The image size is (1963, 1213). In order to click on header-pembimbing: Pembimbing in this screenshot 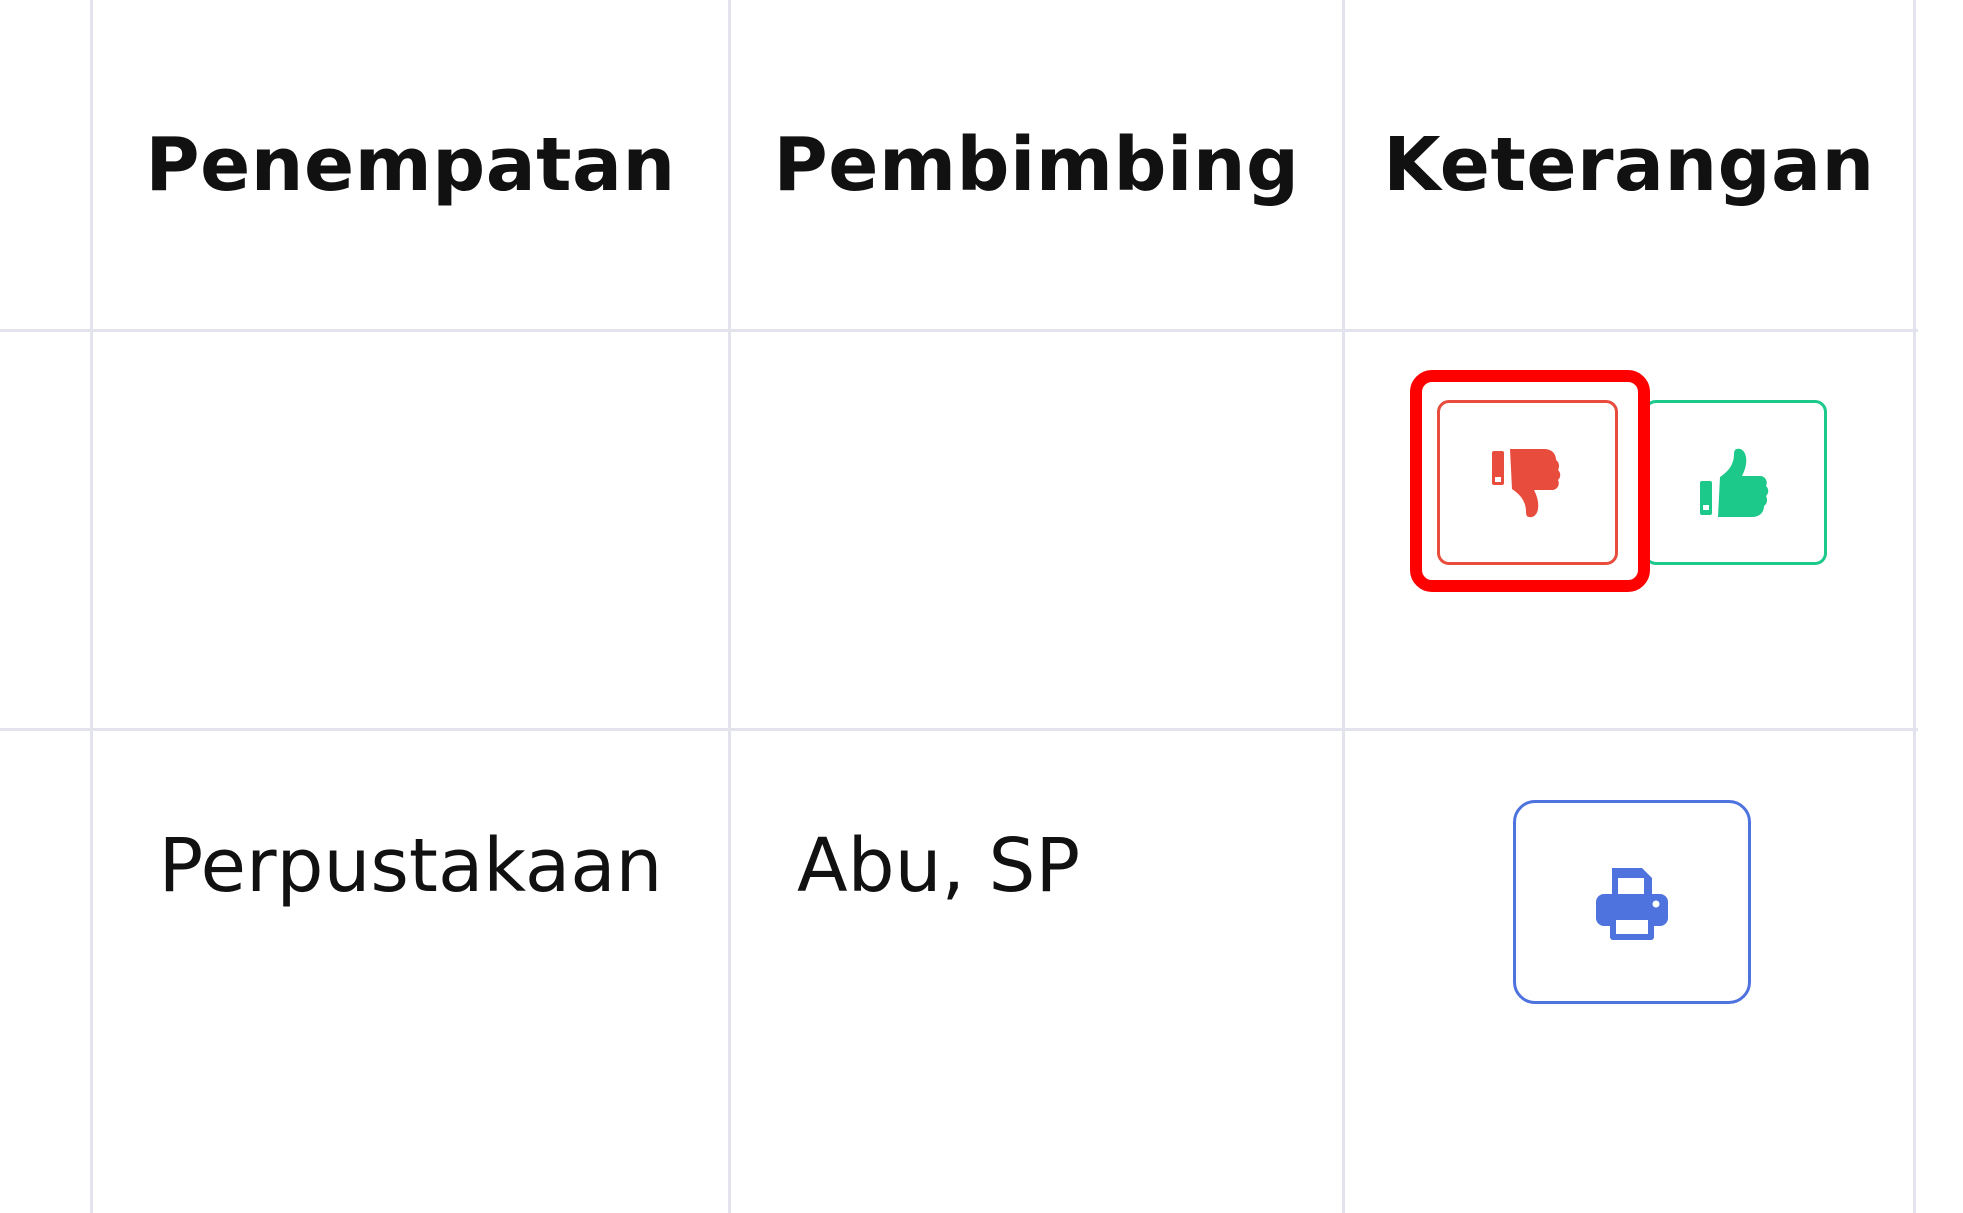, I will do `click(1036, 165)`.